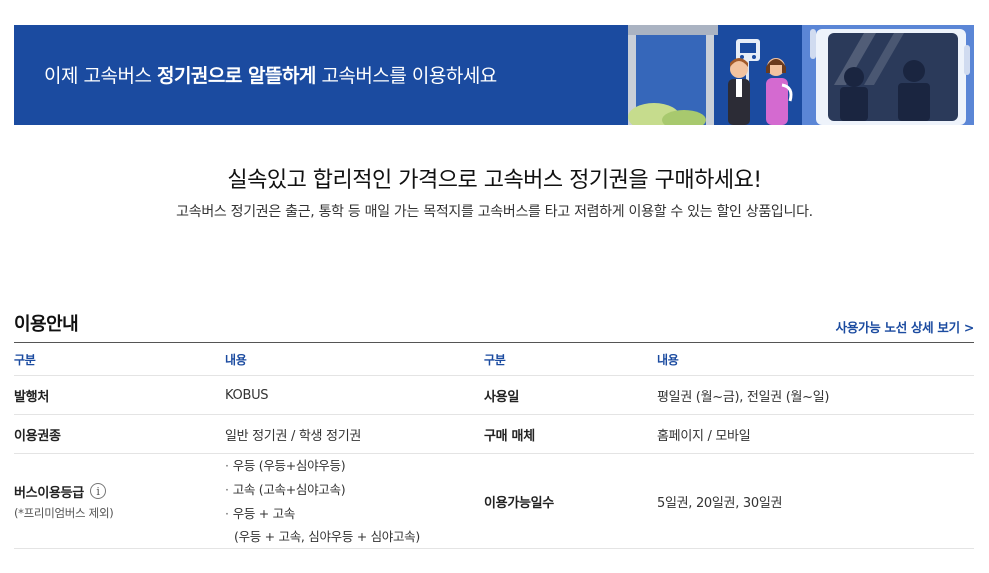 The width and height of the screenshot is (989, 573). I want to click on ticket-type-label: 이용권종, so click(37, 436).